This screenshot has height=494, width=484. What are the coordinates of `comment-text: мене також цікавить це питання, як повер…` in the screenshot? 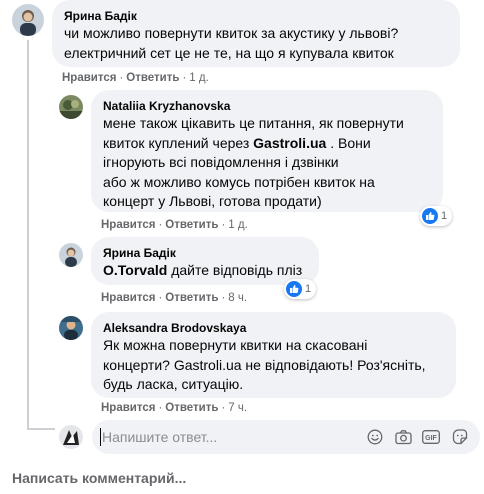 It's located at (267, 163).